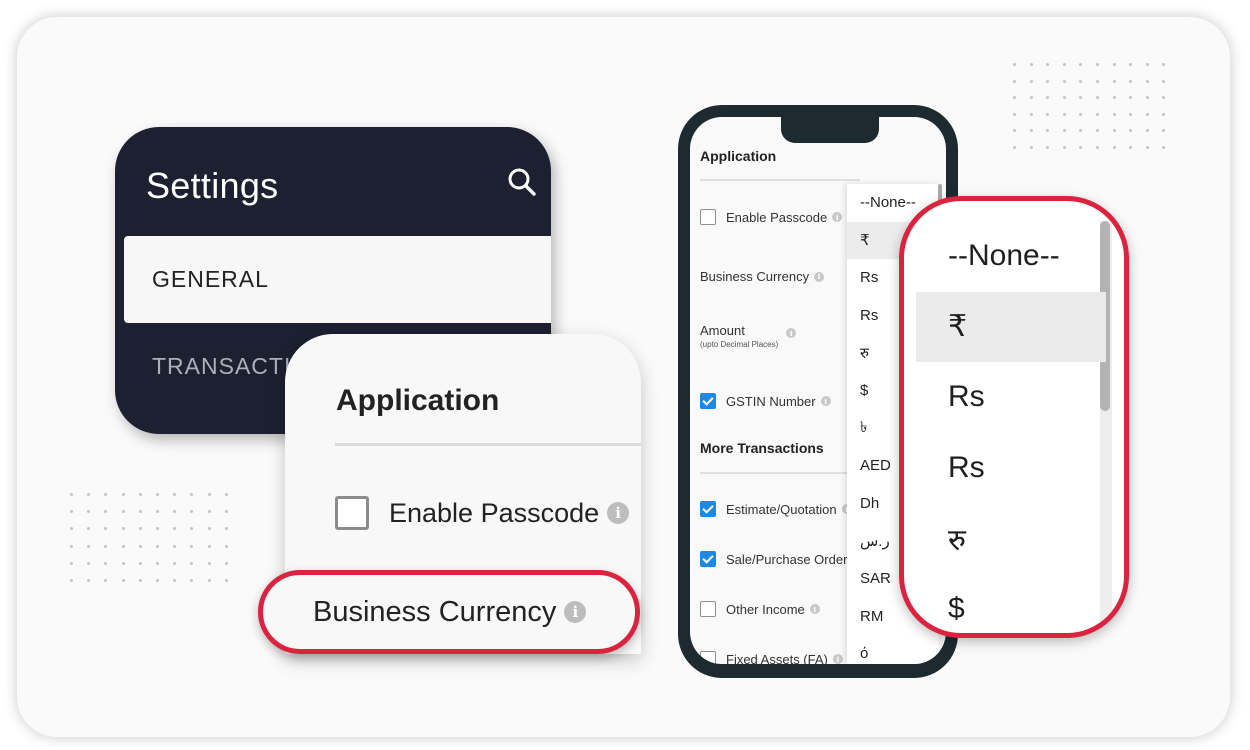 Image resolution: width=1250 pixels, height=750 pixels. I want to click on enable-passcode-label: Enable Passcode, so click(494, 512).